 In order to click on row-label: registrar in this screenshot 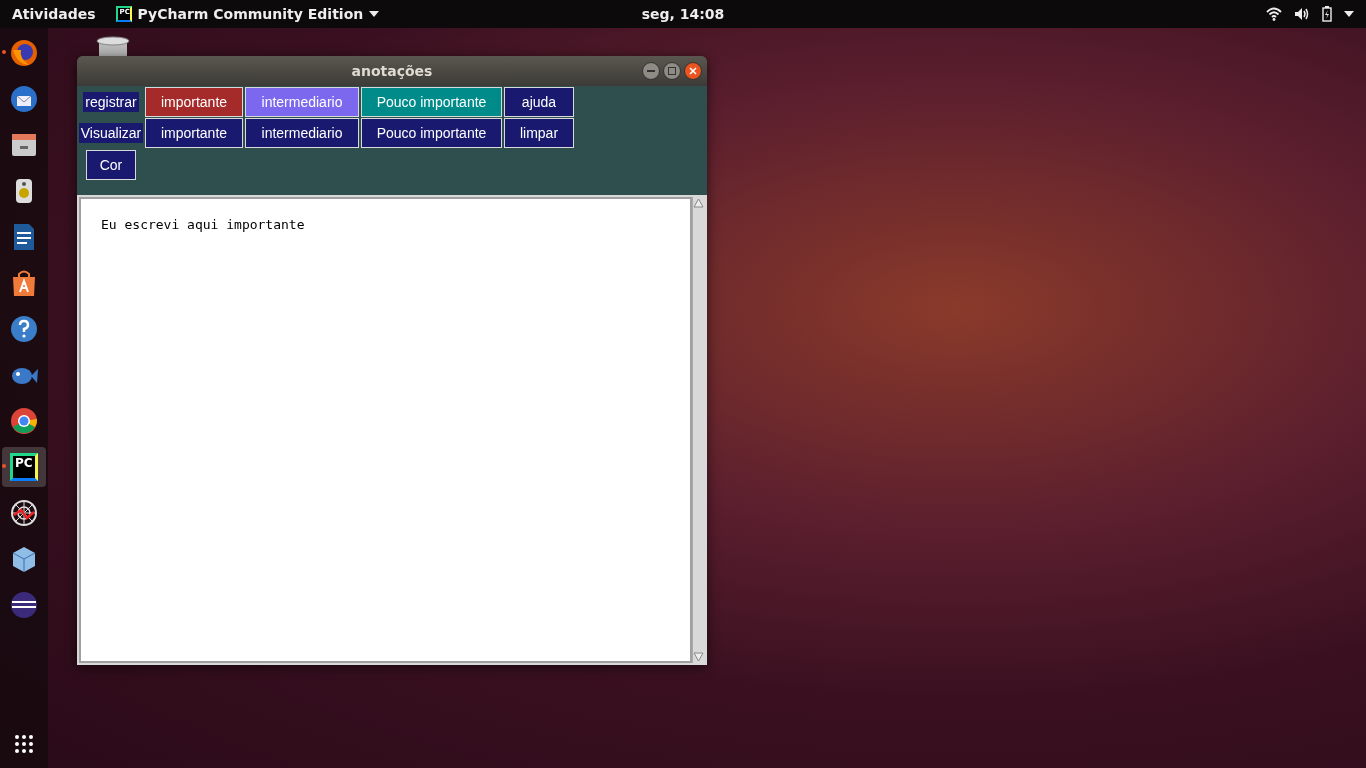, I will do `click(111, 102)`.